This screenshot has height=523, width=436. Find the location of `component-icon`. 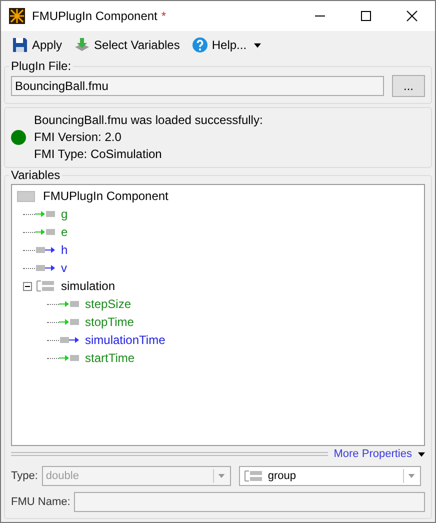

component-icon is located at coordinates (26, 196).